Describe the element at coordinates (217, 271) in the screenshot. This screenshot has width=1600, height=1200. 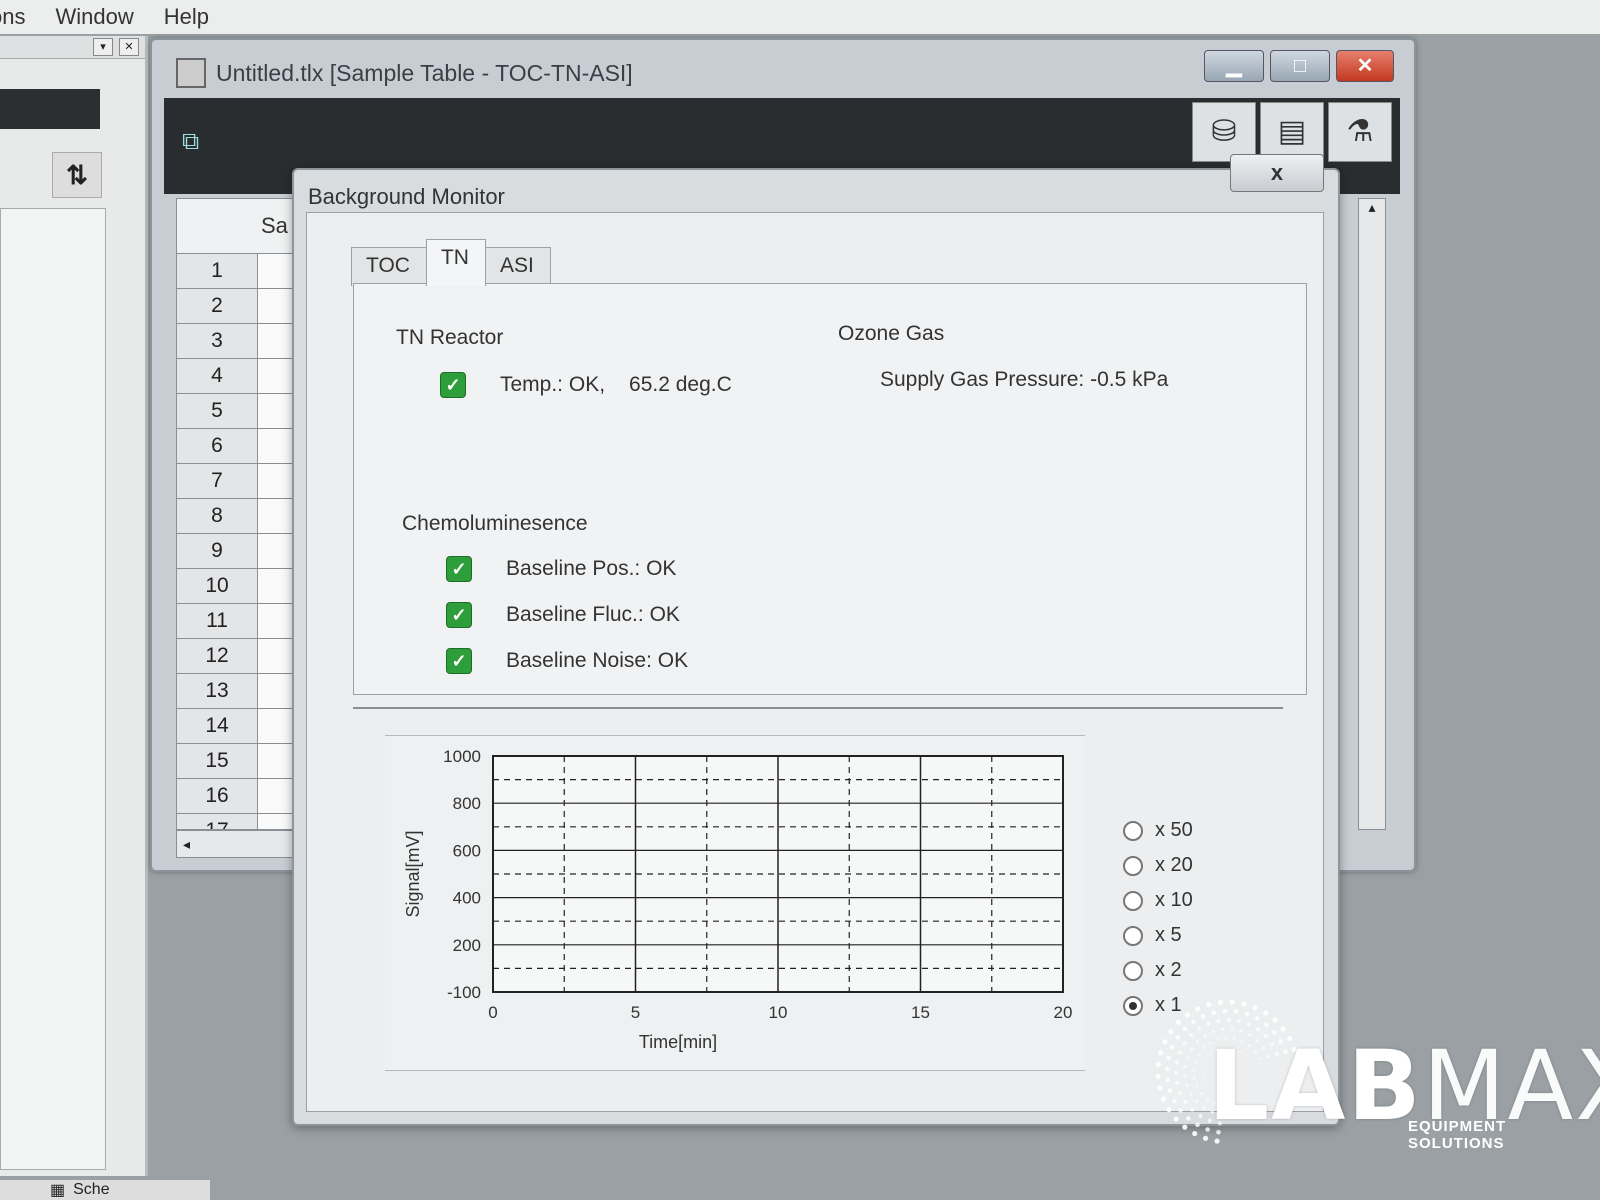
I see `row-number: 1` at that location.